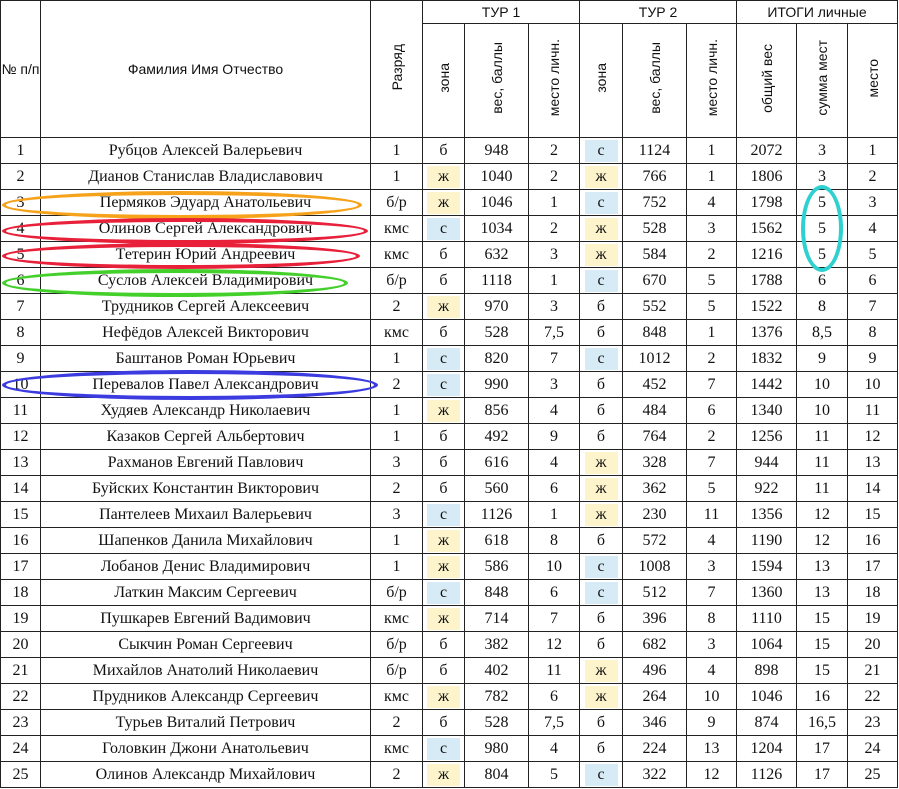 This screenshot has width=899, height=789. I want to click on row-number: 16, so click(20, 540).